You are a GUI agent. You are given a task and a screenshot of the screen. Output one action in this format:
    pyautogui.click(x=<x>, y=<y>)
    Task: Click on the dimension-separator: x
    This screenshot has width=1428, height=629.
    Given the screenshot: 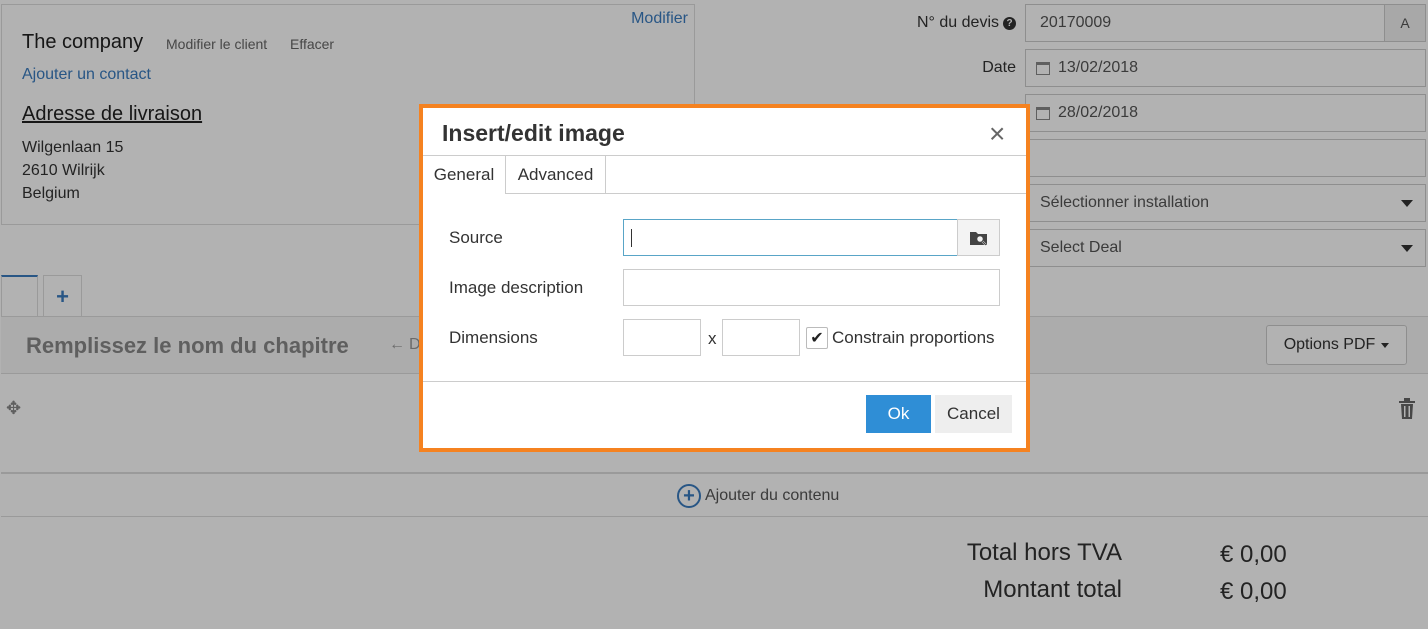 What is the action you would take?
    pyautogui.click(x=712, y=338)
    